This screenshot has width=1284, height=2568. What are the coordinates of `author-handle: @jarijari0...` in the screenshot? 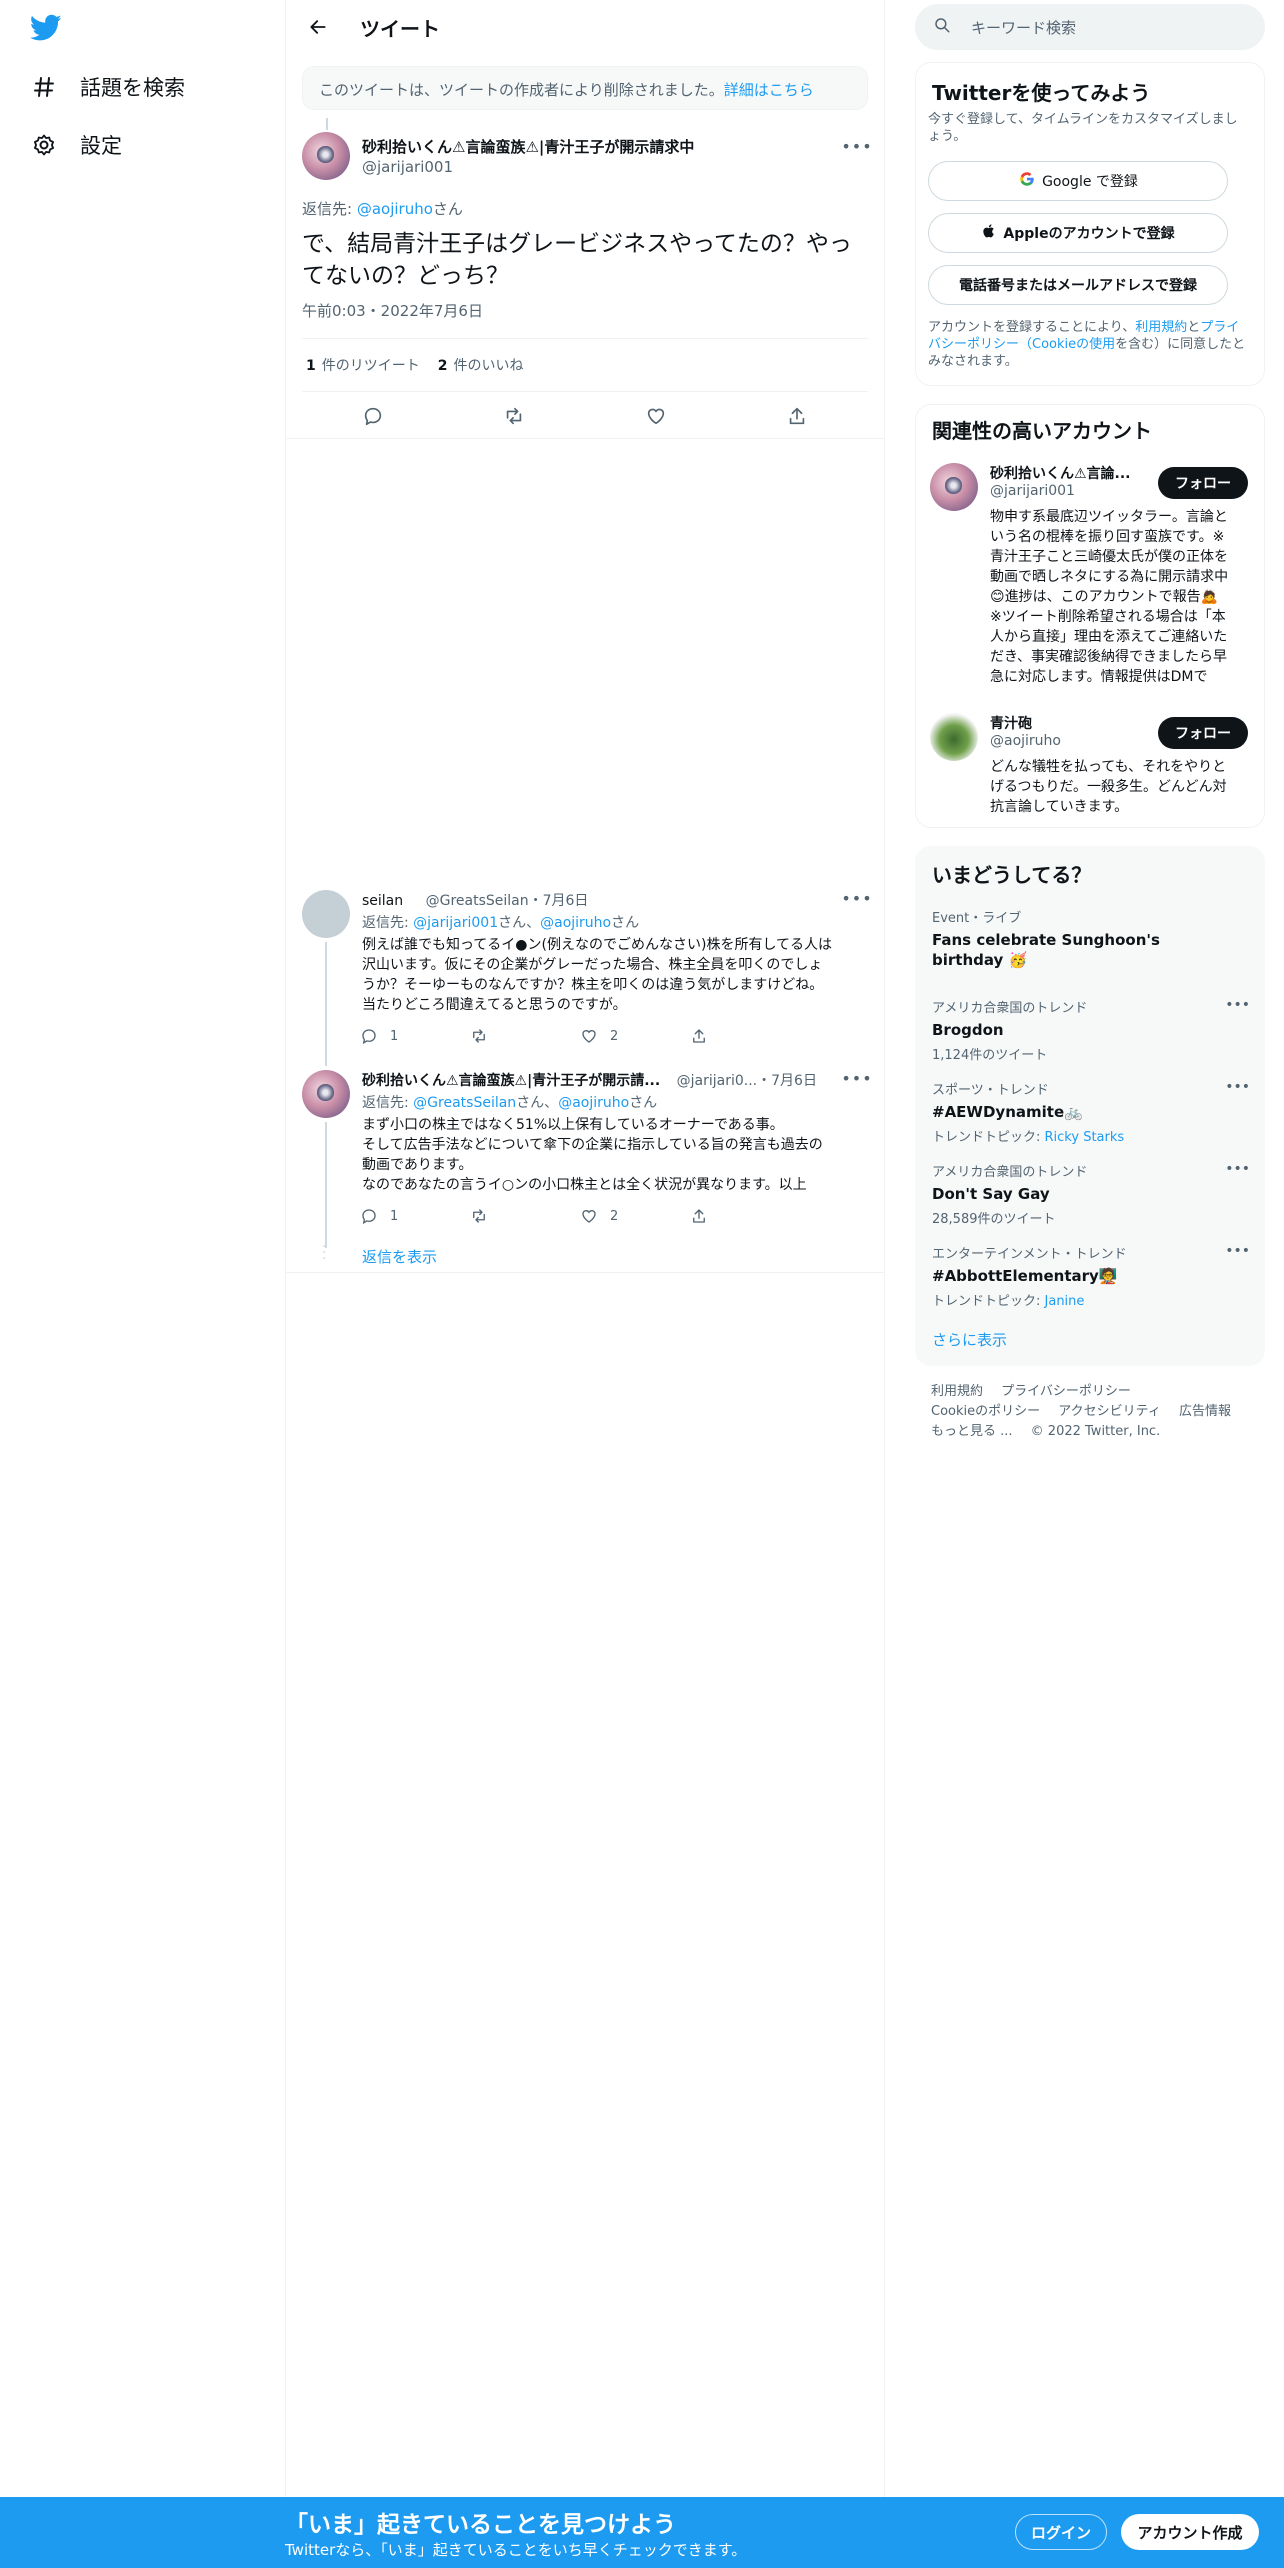 It's located at (717, 1081).